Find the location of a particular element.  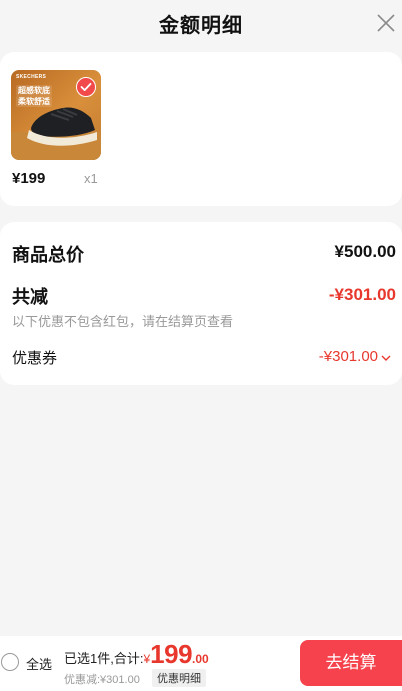

discount-detail-tag: 优惠明细 is located at coordinates (179, 678).